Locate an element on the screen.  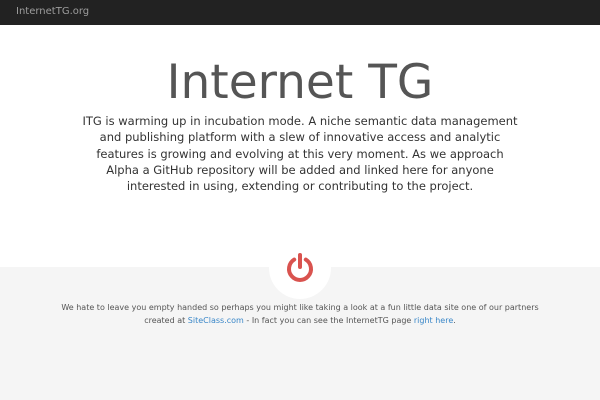
top-navbar: InternetTG.org is located at coordinates (300, 12).